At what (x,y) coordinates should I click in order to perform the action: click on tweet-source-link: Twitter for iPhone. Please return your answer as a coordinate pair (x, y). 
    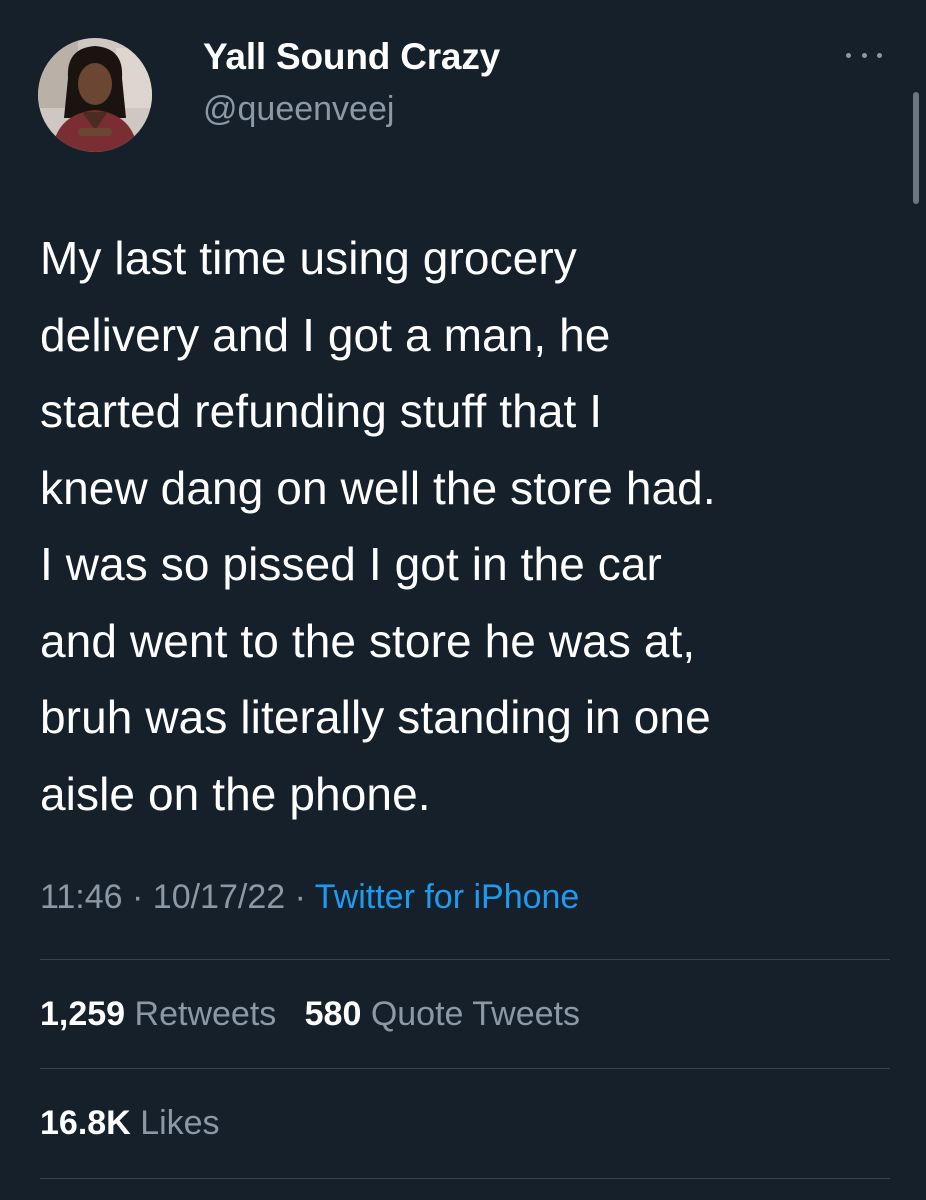
    Looking at the image, I should click on (447, 897).